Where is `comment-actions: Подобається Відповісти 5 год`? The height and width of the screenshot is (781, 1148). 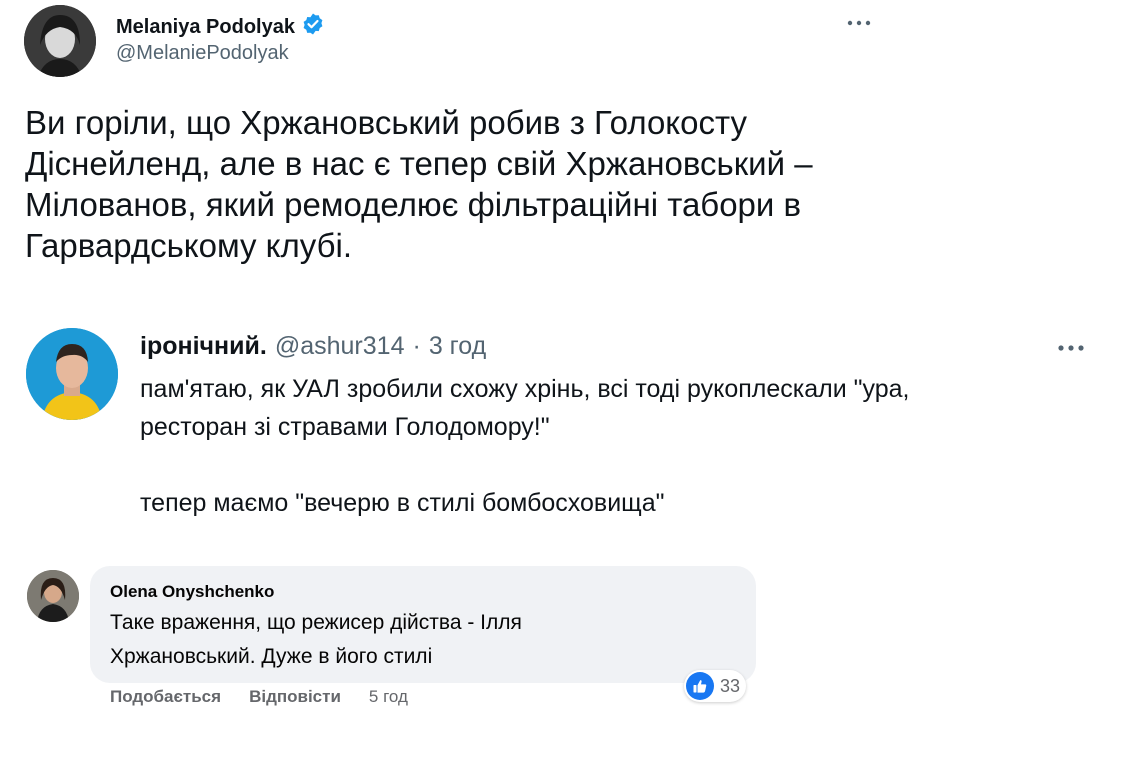
comment-actions: Подобається Відповісти 5 год is located at coordinates (259, 697).